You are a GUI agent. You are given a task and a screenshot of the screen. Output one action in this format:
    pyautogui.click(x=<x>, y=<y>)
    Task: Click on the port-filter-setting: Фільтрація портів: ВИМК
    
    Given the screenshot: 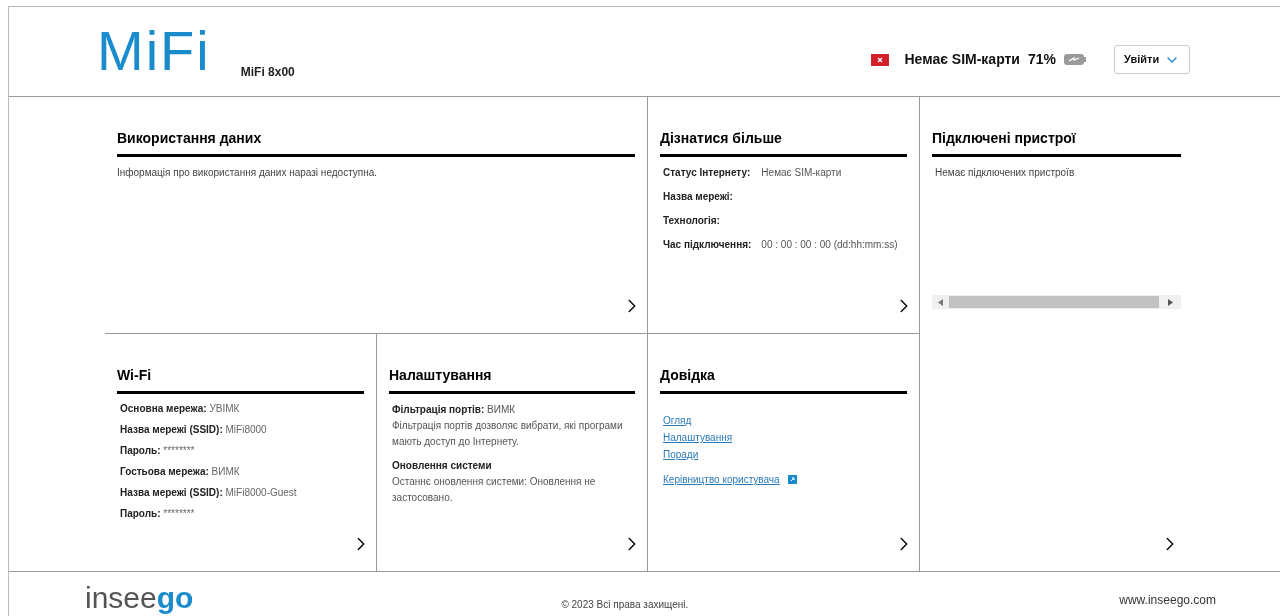 What is the action you would take?
    pyautogui.click(x=454, y=410)
    